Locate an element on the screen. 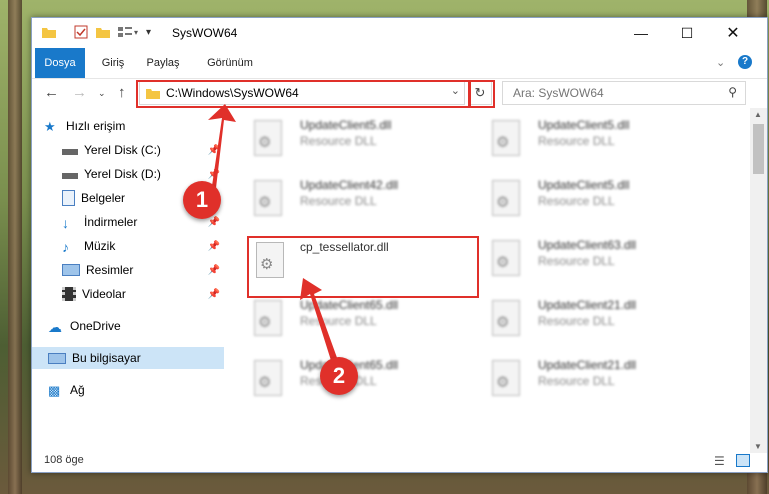 This screenshot has width=769, height=494. arrow-to-file is located at coordinates (320, 324).